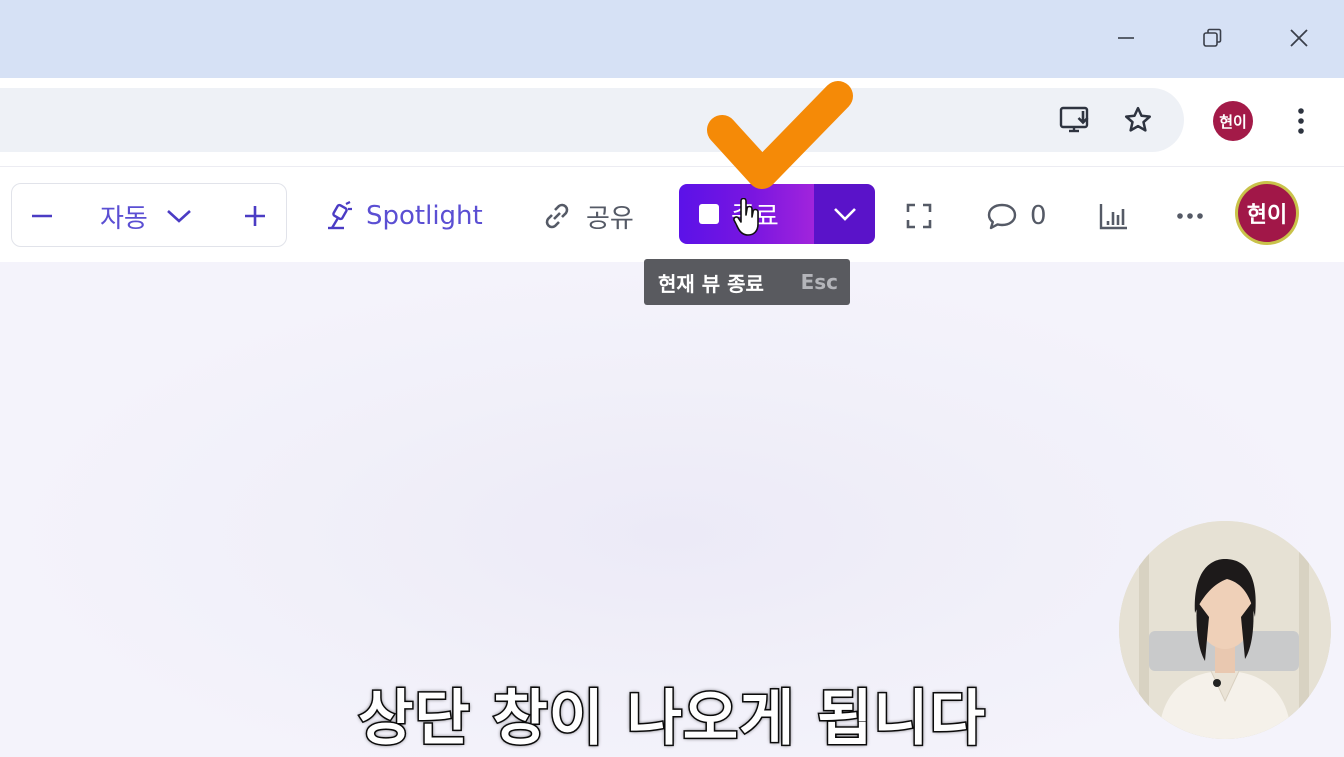 This screenshot has height=757, width=1344. What do you see at coordinates (124, 218) in the screenshot?
I see `zoom-level-label: 자동` at bounding box center [124, 218].